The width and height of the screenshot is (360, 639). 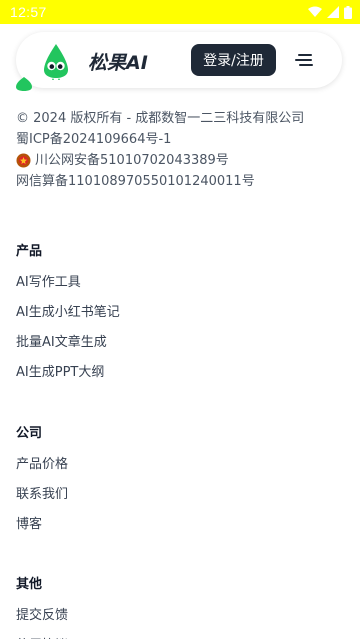 What do you see at coordinates (305, 60) in the screenshot?
I see `hamburger-menu-icon` at bounding box center [305, 60].